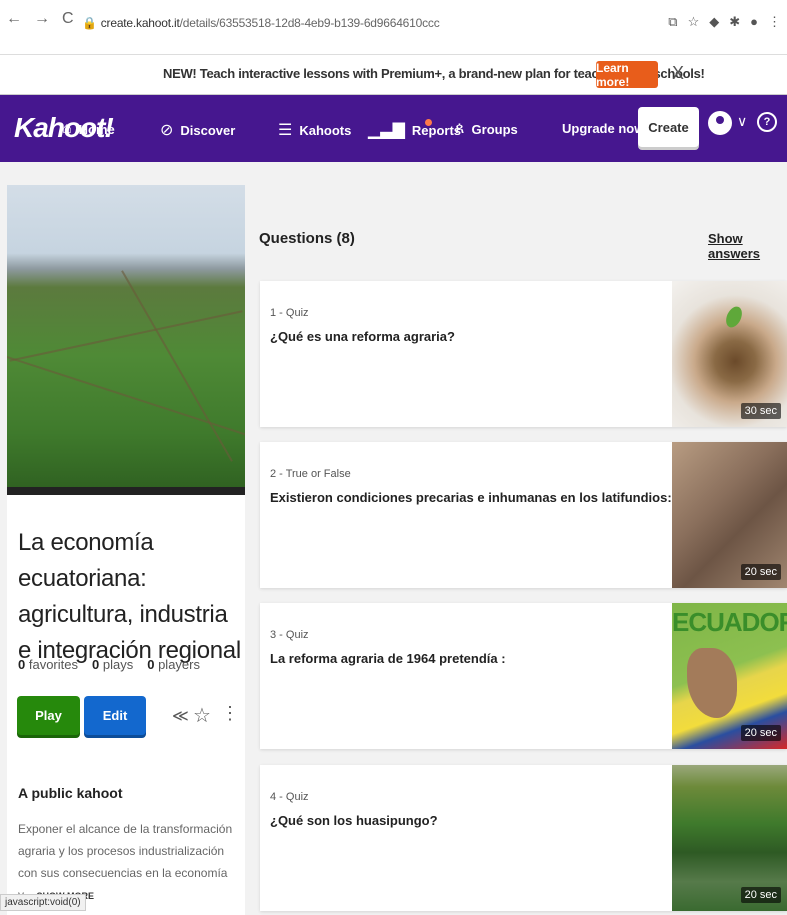 The image size is (787, 915). I want to click on question-time: 30 sec, so click(760, 411).